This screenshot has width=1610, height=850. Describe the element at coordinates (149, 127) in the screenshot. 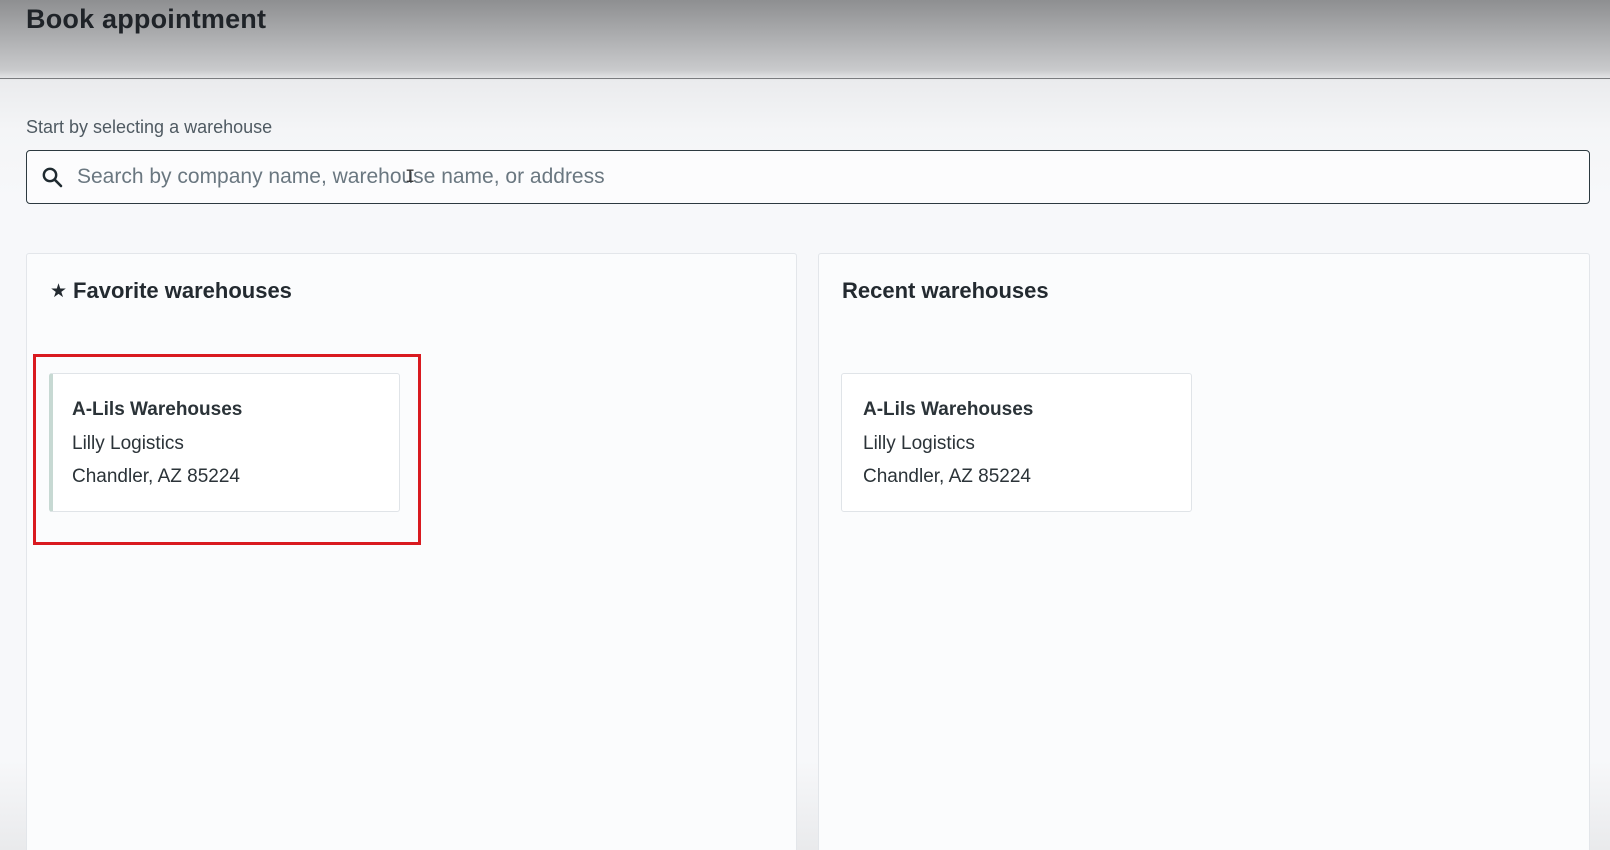

I see `search-label: Start by selecting a warehouse` at that location.